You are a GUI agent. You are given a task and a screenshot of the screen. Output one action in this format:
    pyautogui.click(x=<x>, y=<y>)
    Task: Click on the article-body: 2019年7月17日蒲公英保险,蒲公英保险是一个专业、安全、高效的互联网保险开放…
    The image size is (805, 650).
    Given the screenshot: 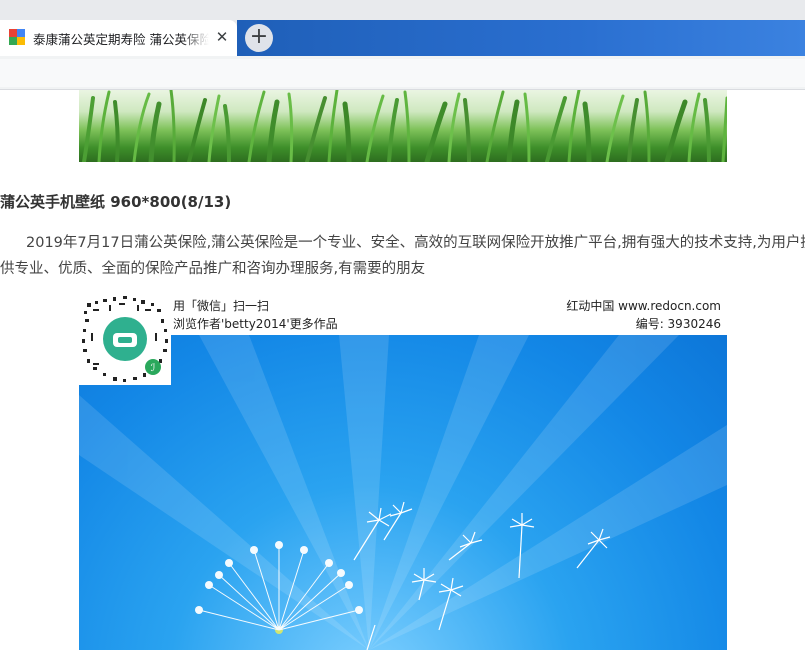 What is the action you would take?
    pyautogui.click(x=402, y=256)
    